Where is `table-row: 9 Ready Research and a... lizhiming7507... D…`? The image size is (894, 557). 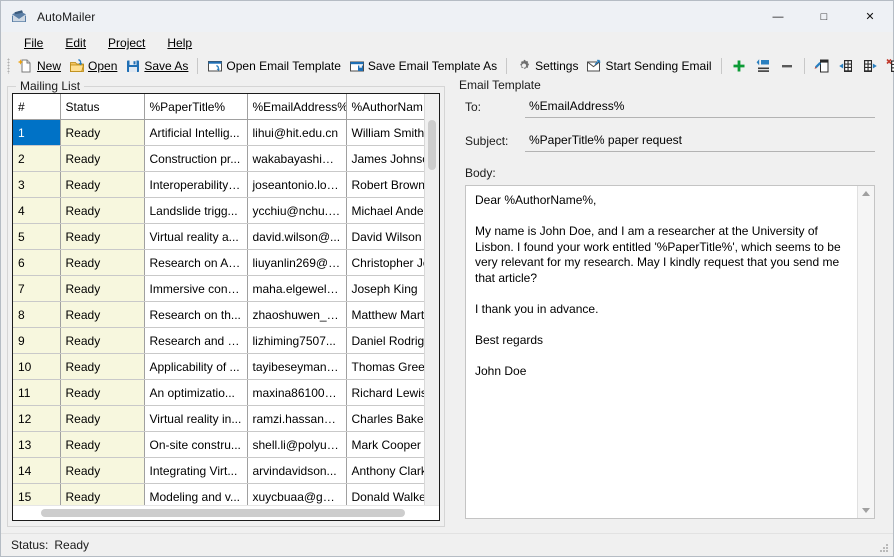
table-row: 9 Ready Research and a... lizhiming7507... D… is located at coordinates (226, 340).